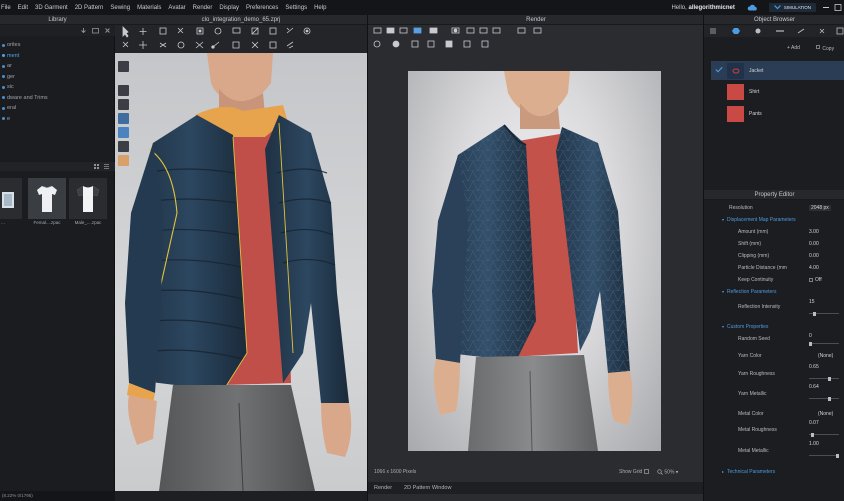  I want to click on menu-render: Render, so click(203, 8).